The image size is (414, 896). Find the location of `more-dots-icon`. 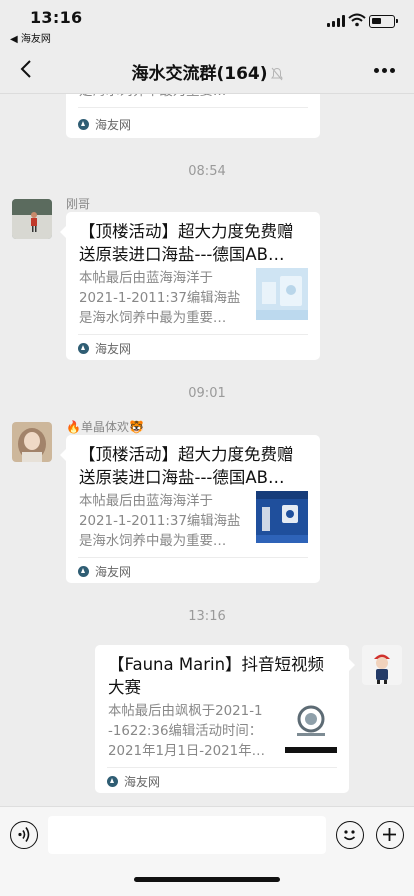

more-dots-icon is located at coordinates (385, 71).